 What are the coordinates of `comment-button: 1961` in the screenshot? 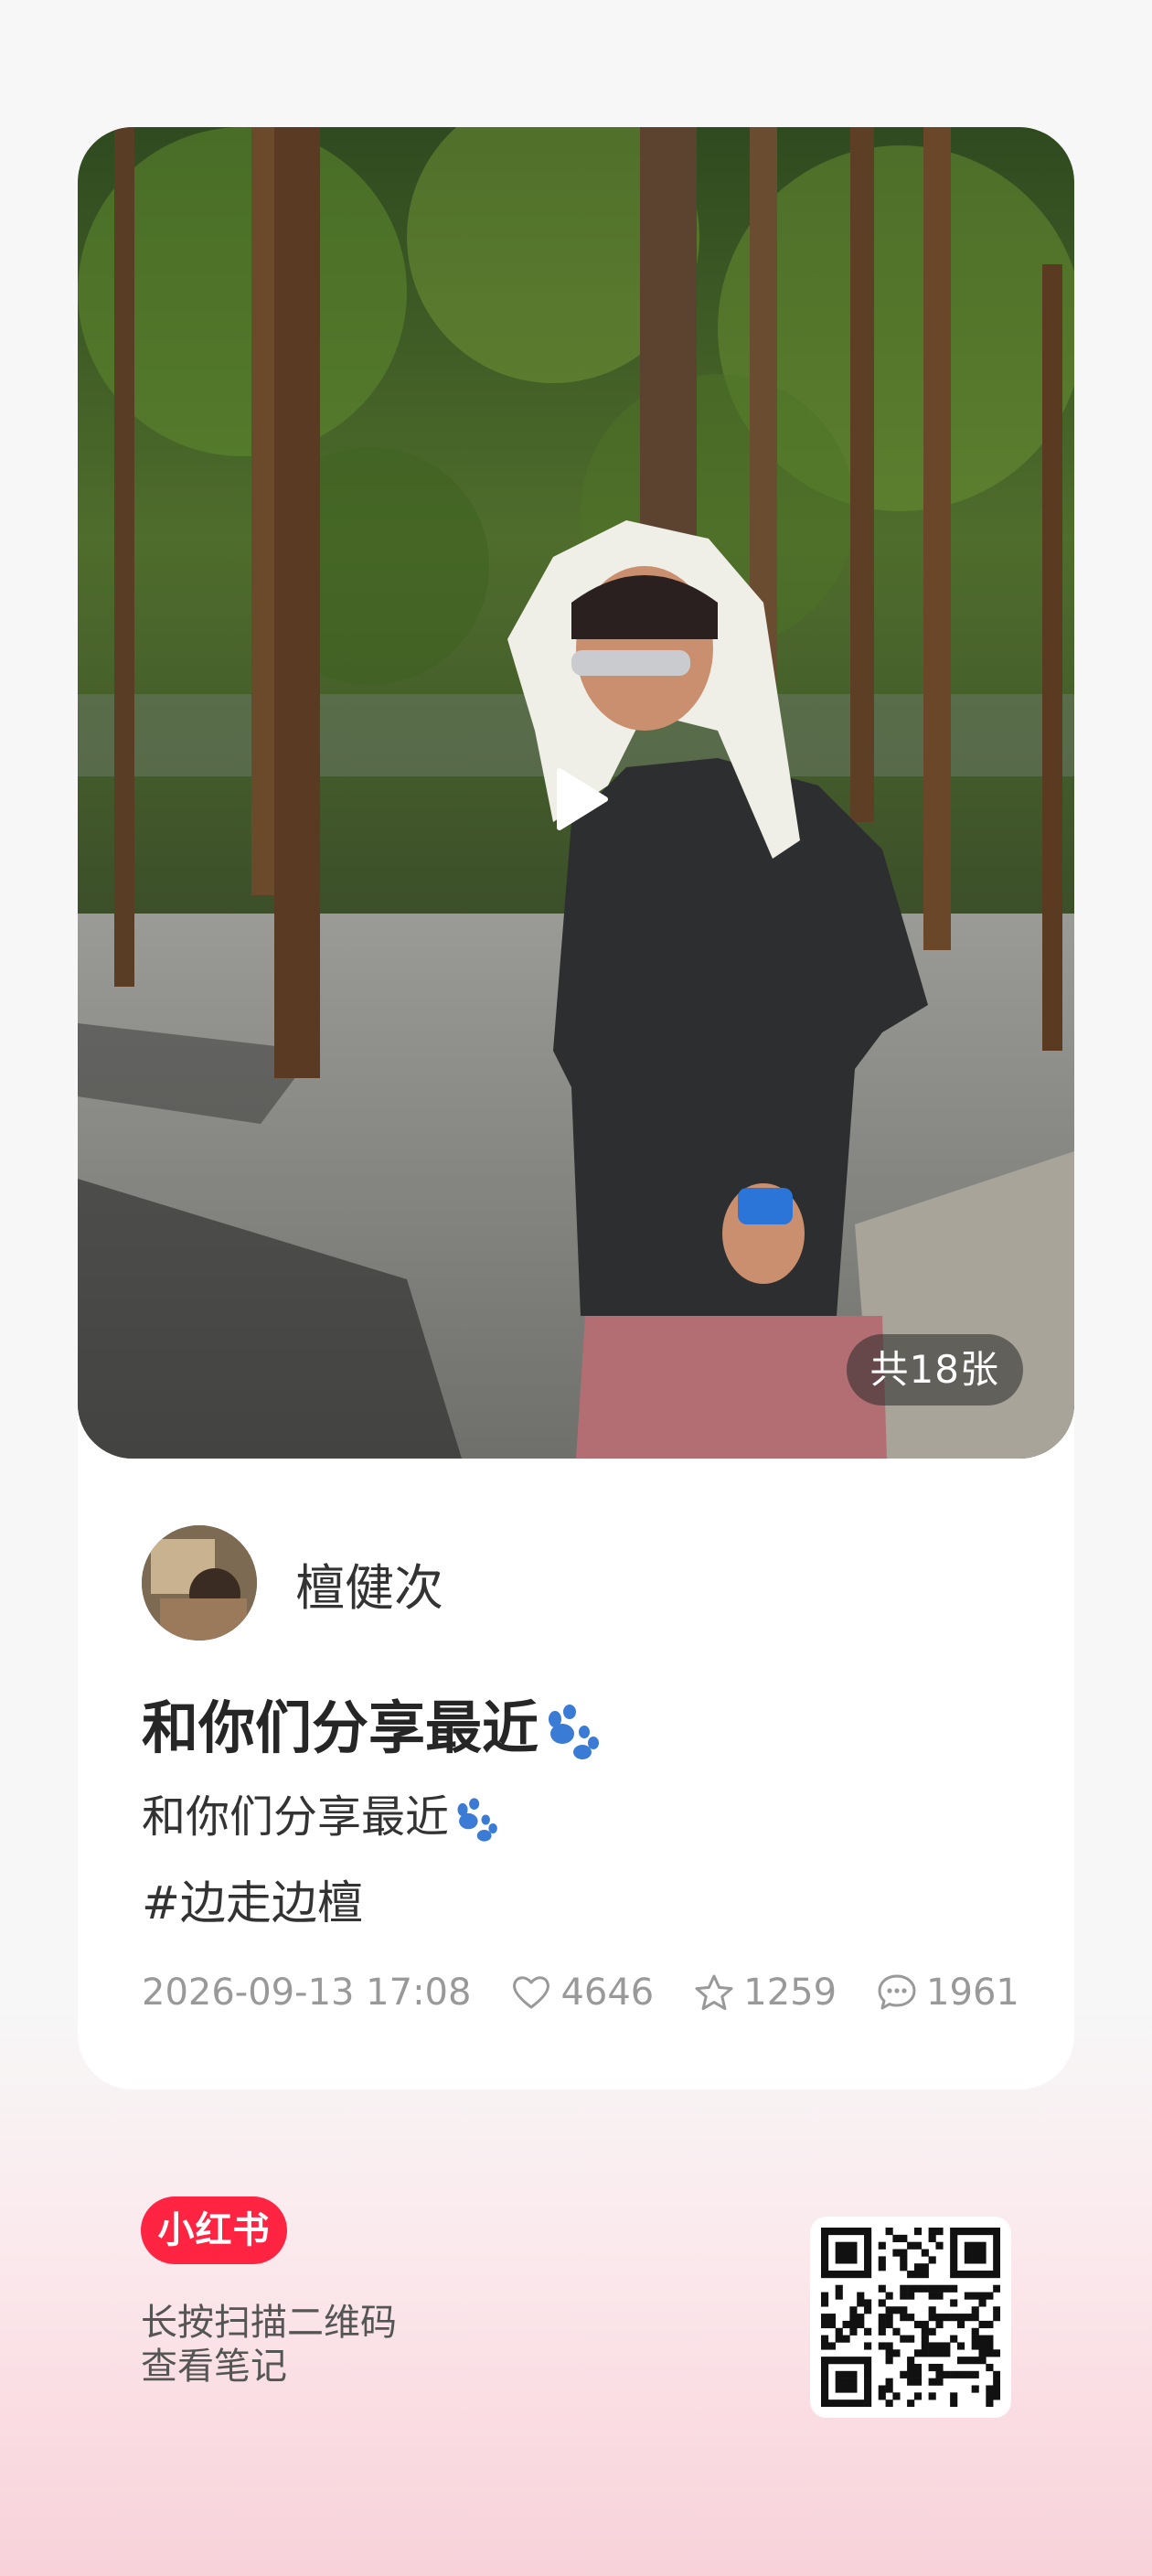 It's located at (948, 1993).